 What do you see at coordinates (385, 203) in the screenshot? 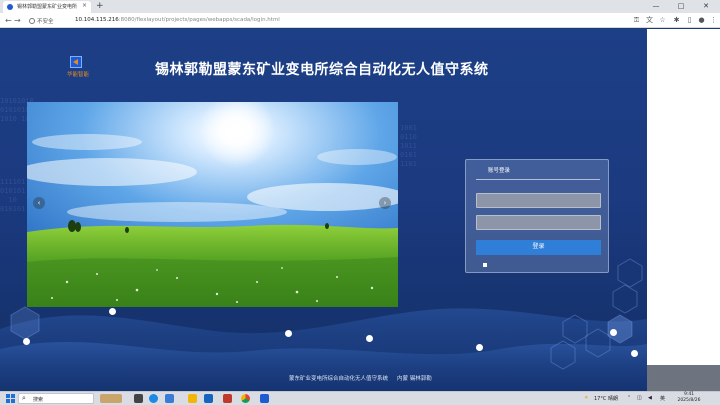
I see `carousel-next-button: ›` at bounding box center [385, 203].